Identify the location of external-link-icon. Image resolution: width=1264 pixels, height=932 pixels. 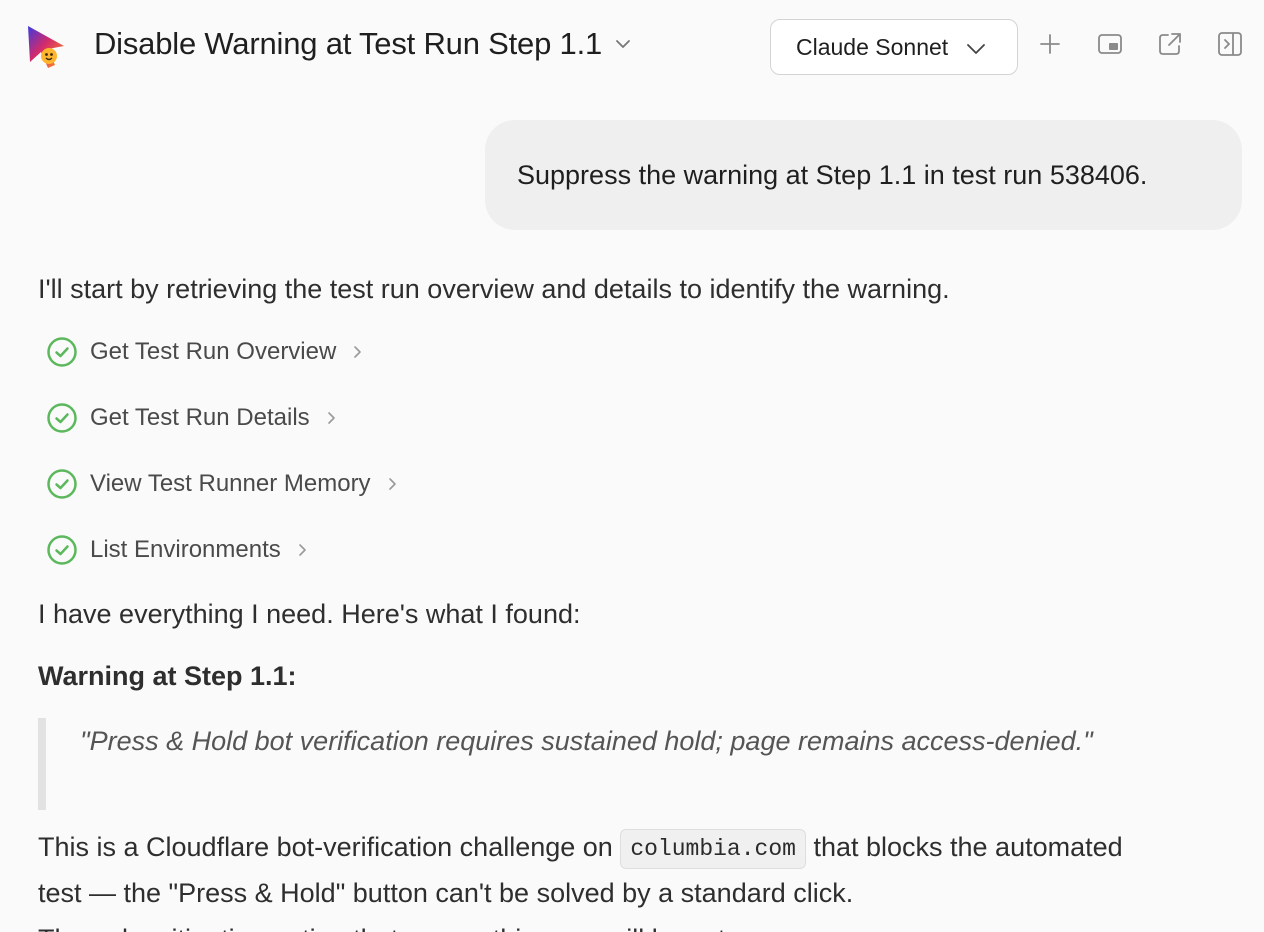
(1170, 46).